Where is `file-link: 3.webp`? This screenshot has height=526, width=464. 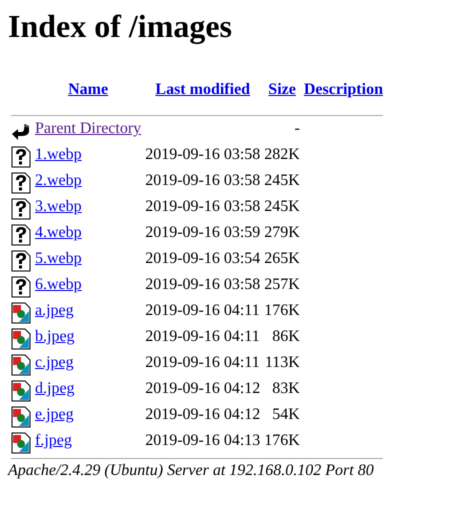
file-link: 3.webp is located at coordinates (58, 206).